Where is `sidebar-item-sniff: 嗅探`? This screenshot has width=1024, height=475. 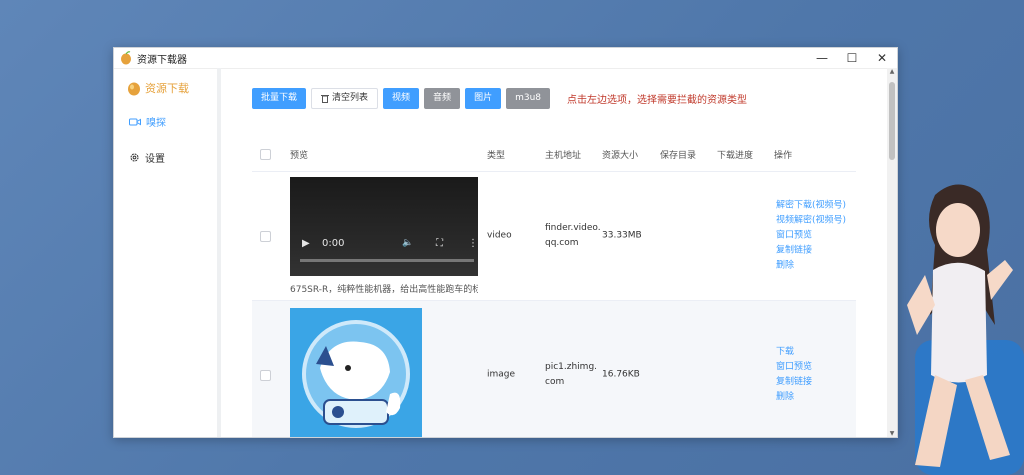
sidebar-item-sniff: 嗅探 is located at coordinates (147, 121).